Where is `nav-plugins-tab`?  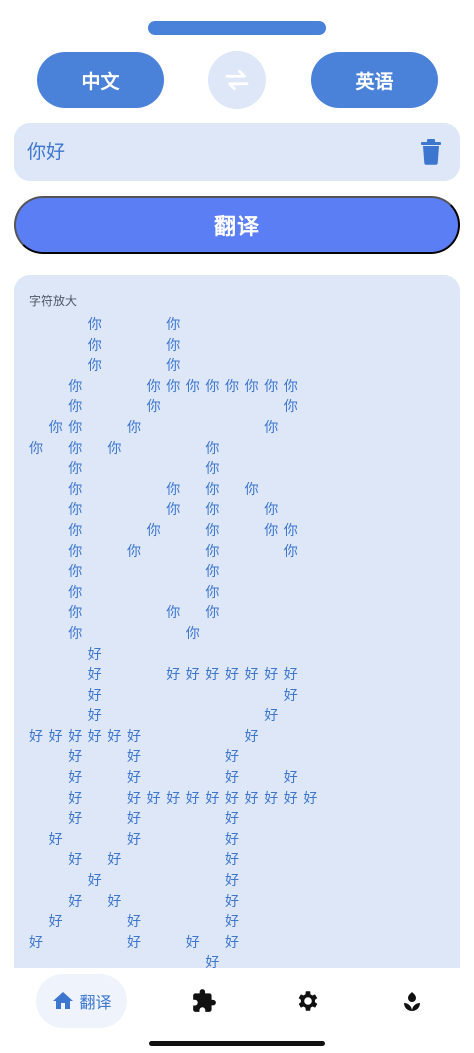
nav-plugins-tab is located at coordinates (204, 1001).